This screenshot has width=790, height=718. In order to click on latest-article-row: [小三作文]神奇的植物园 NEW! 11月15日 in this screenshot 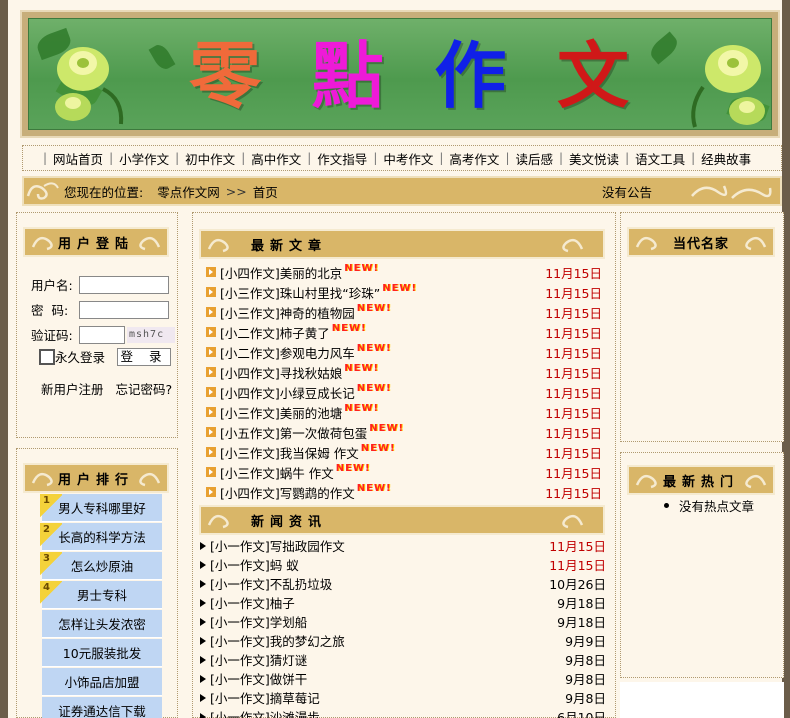, I will do `click(406, 312)`.